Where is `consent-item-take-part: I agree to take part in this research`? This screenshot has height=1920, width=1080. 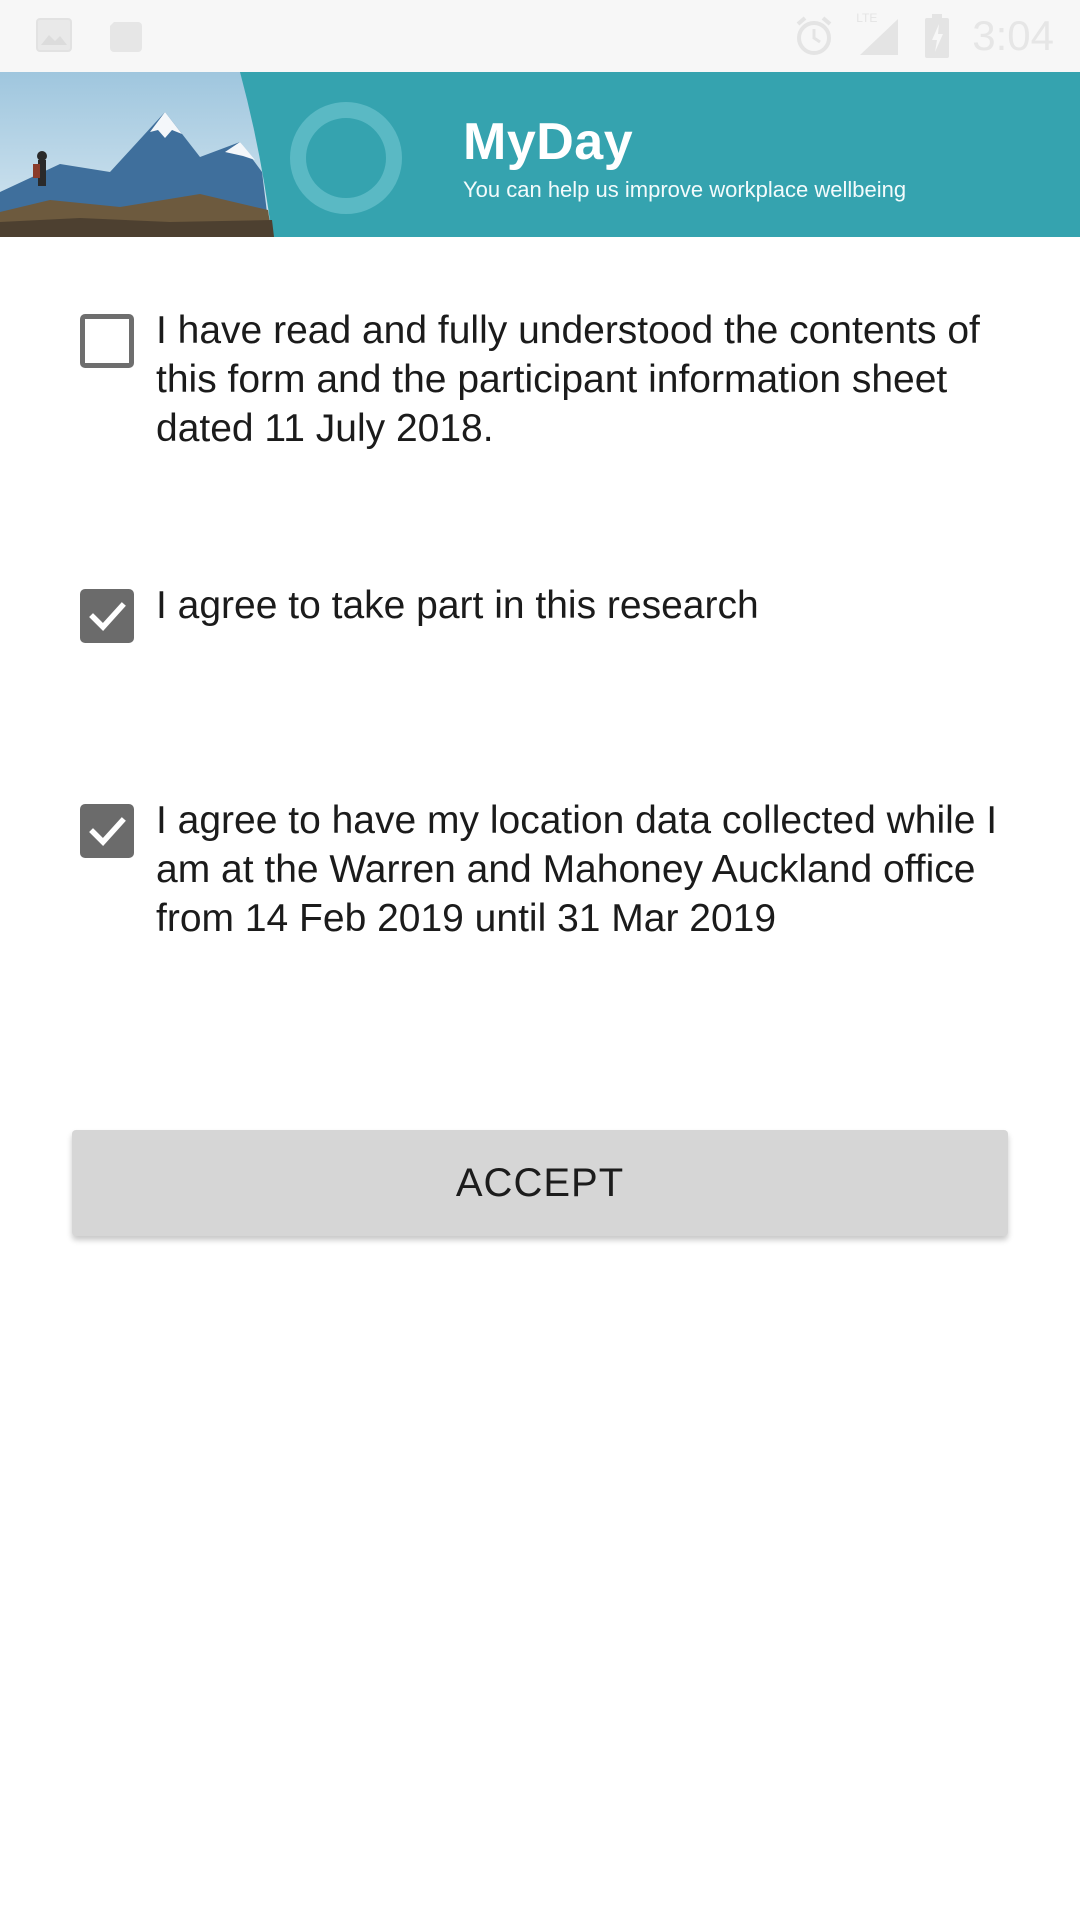 consent-item-take-part: I agree to take part in this research is located at coordinates (550, 612).